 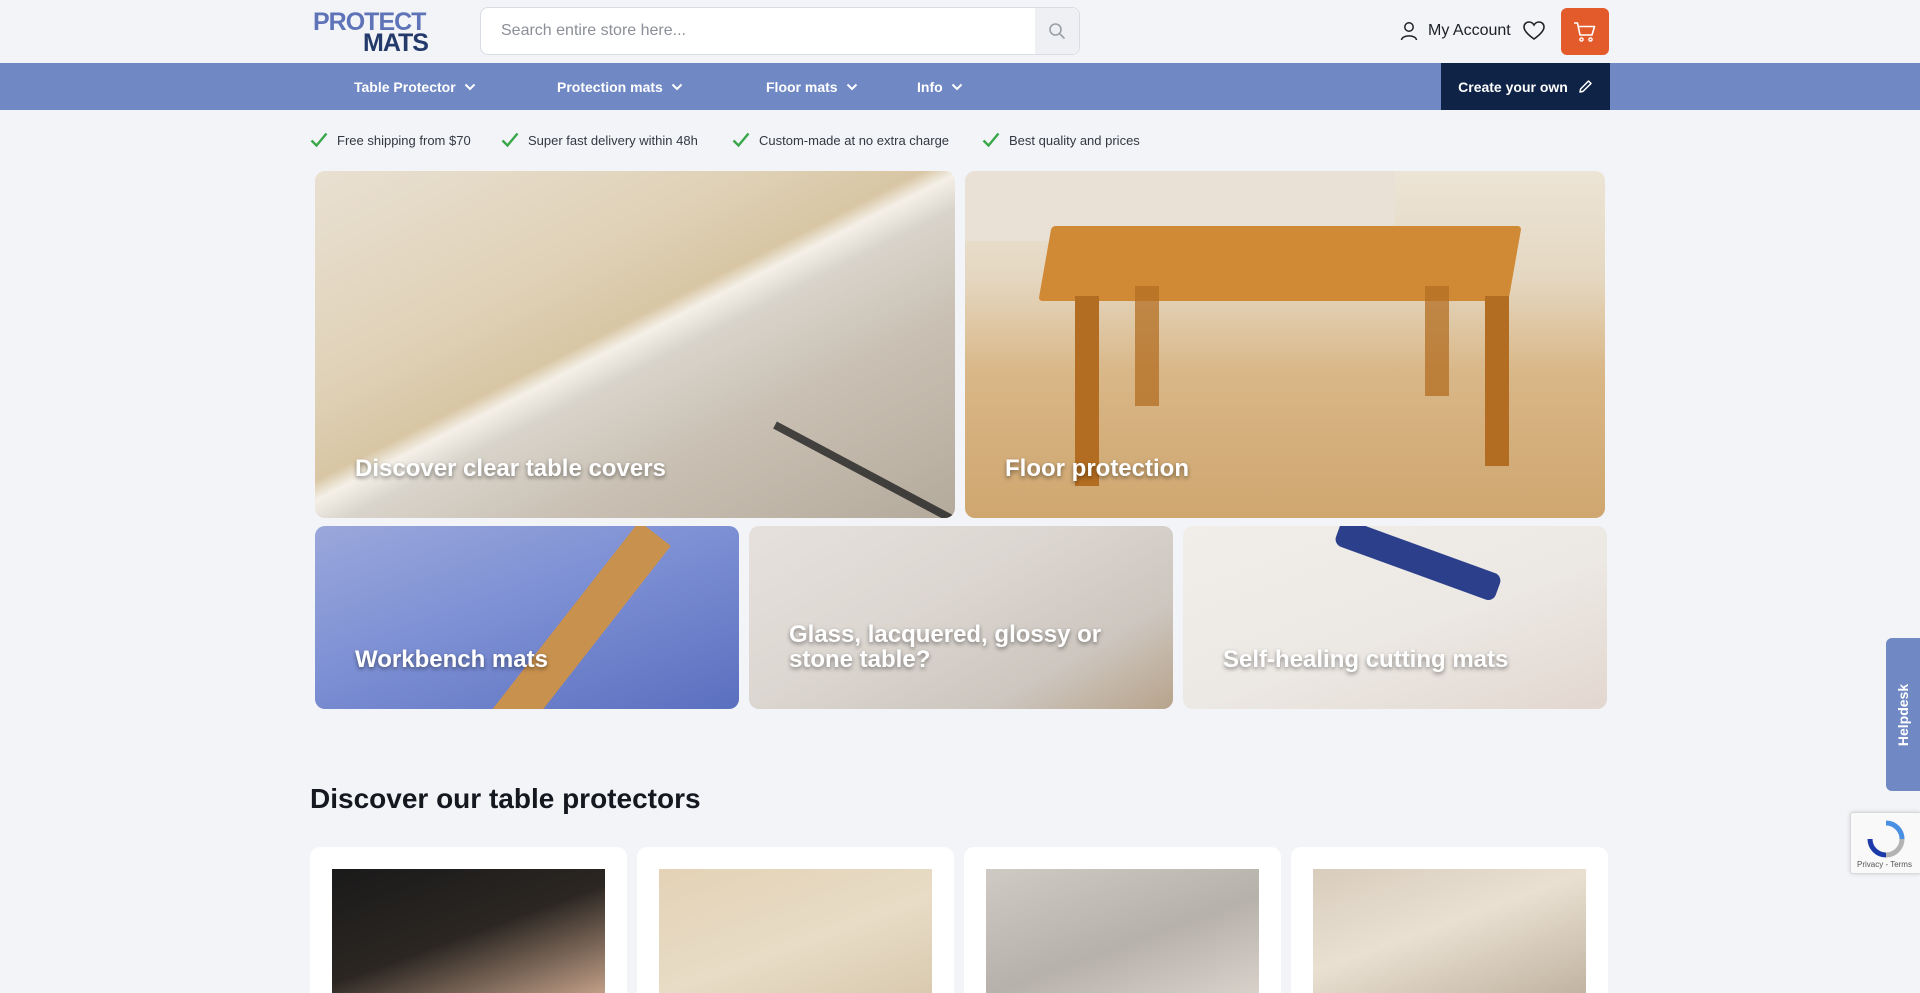 What do you see at coordinates (510, 468) in the screenshot?
I see `tile-caption: Discover clear table covers` at bounding box center [510, 468].